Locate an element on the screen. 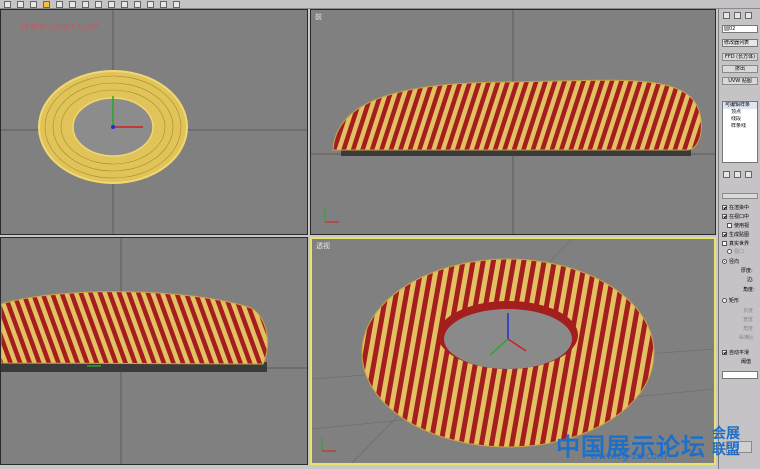 The height and width of the screenshot is (469, 760). real-world-map-size-row: 真实世界 is located at coordinates (735, 243).